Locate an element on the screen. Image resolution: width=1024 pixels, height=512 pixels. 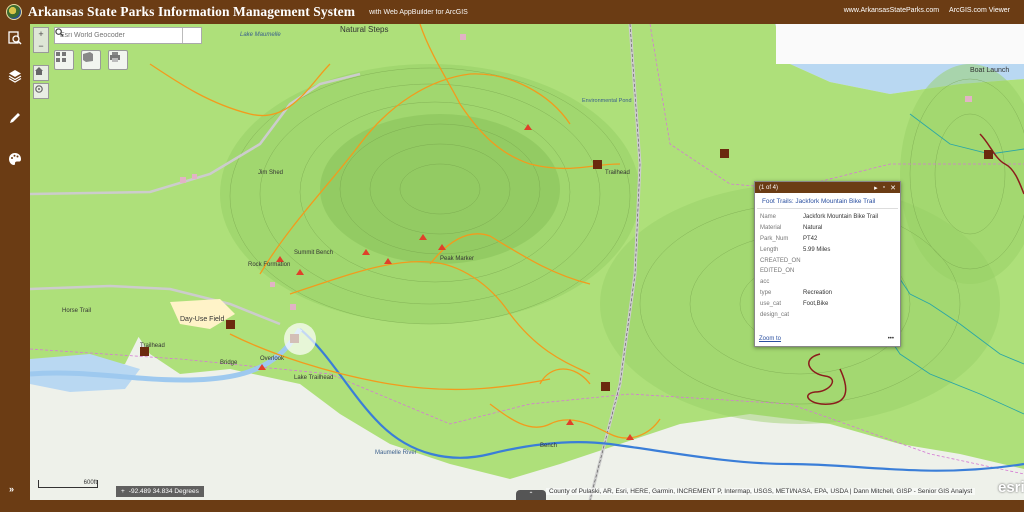
field-row: Length 5.99 Miles is located at coordinates (827, 249).